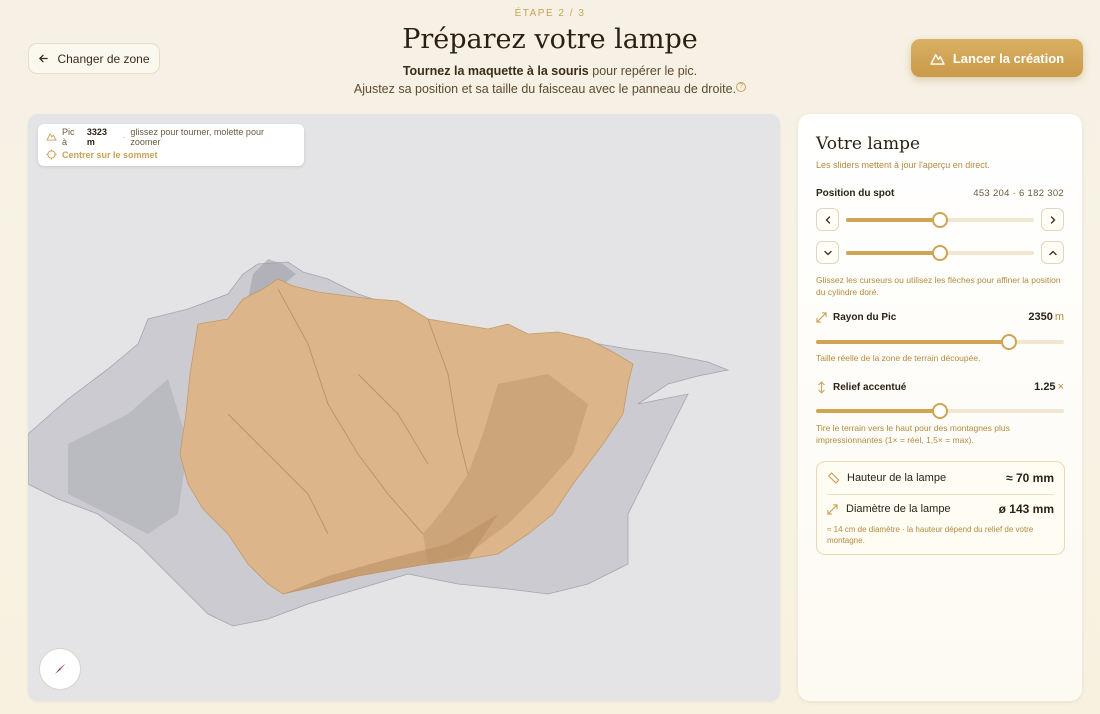 The height and width of the screenshot is (714, 1100). I want to click on lamp-height-row: Hauteur de la lampe ≈ 70 mm, so click(940, 478).